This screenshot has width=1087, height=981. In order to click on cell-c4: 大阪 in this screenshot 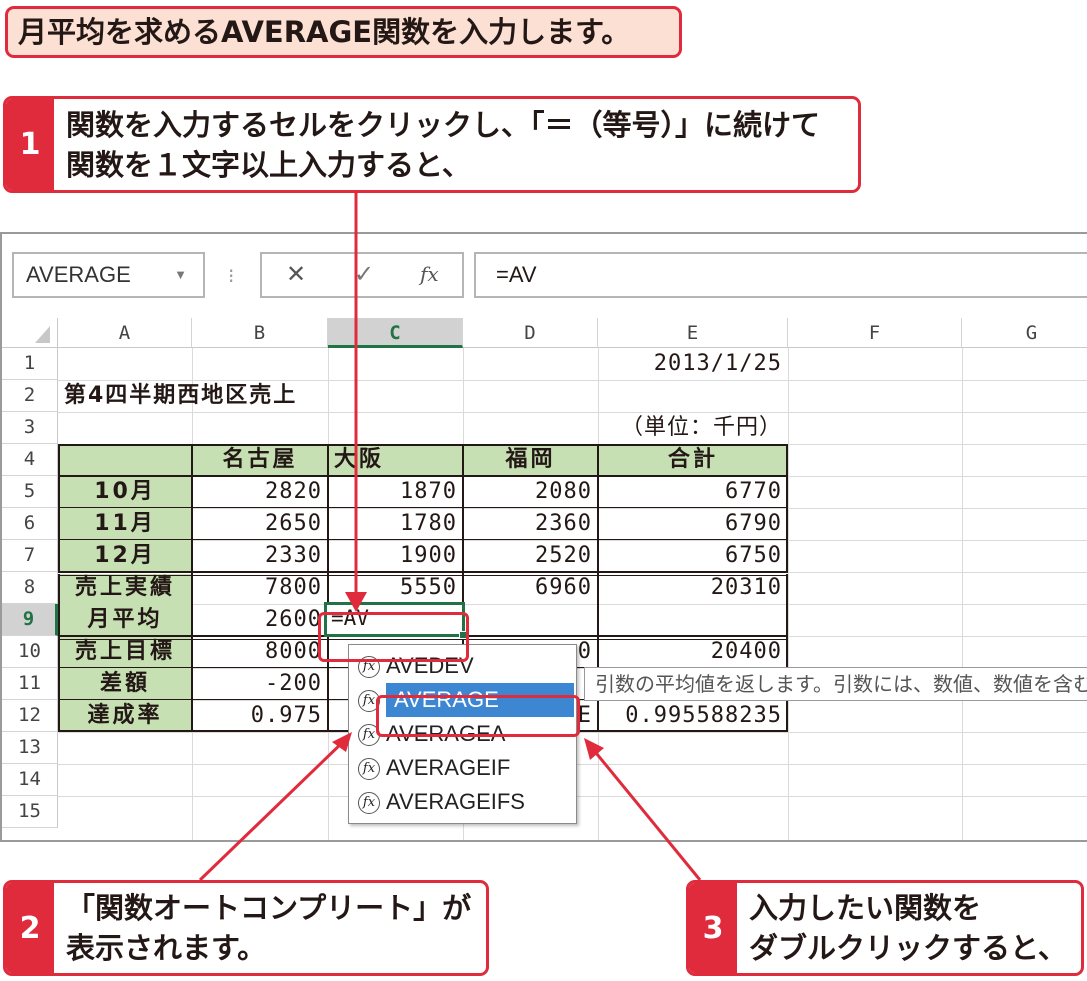, I will do `click(398, 460)`.